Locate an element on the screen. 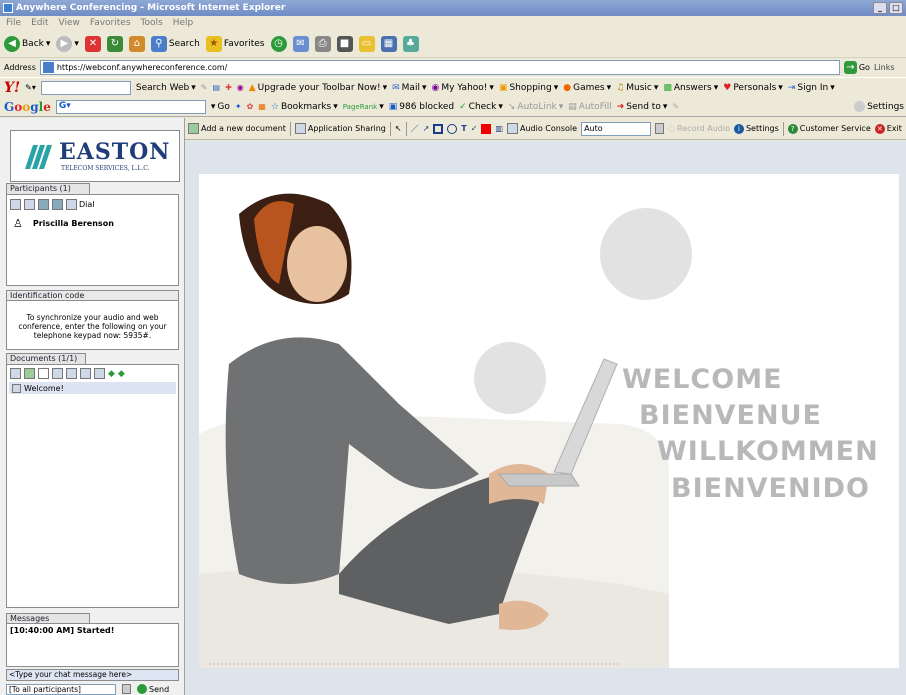  doc-delete-icon is located at coordinates (99, 373).